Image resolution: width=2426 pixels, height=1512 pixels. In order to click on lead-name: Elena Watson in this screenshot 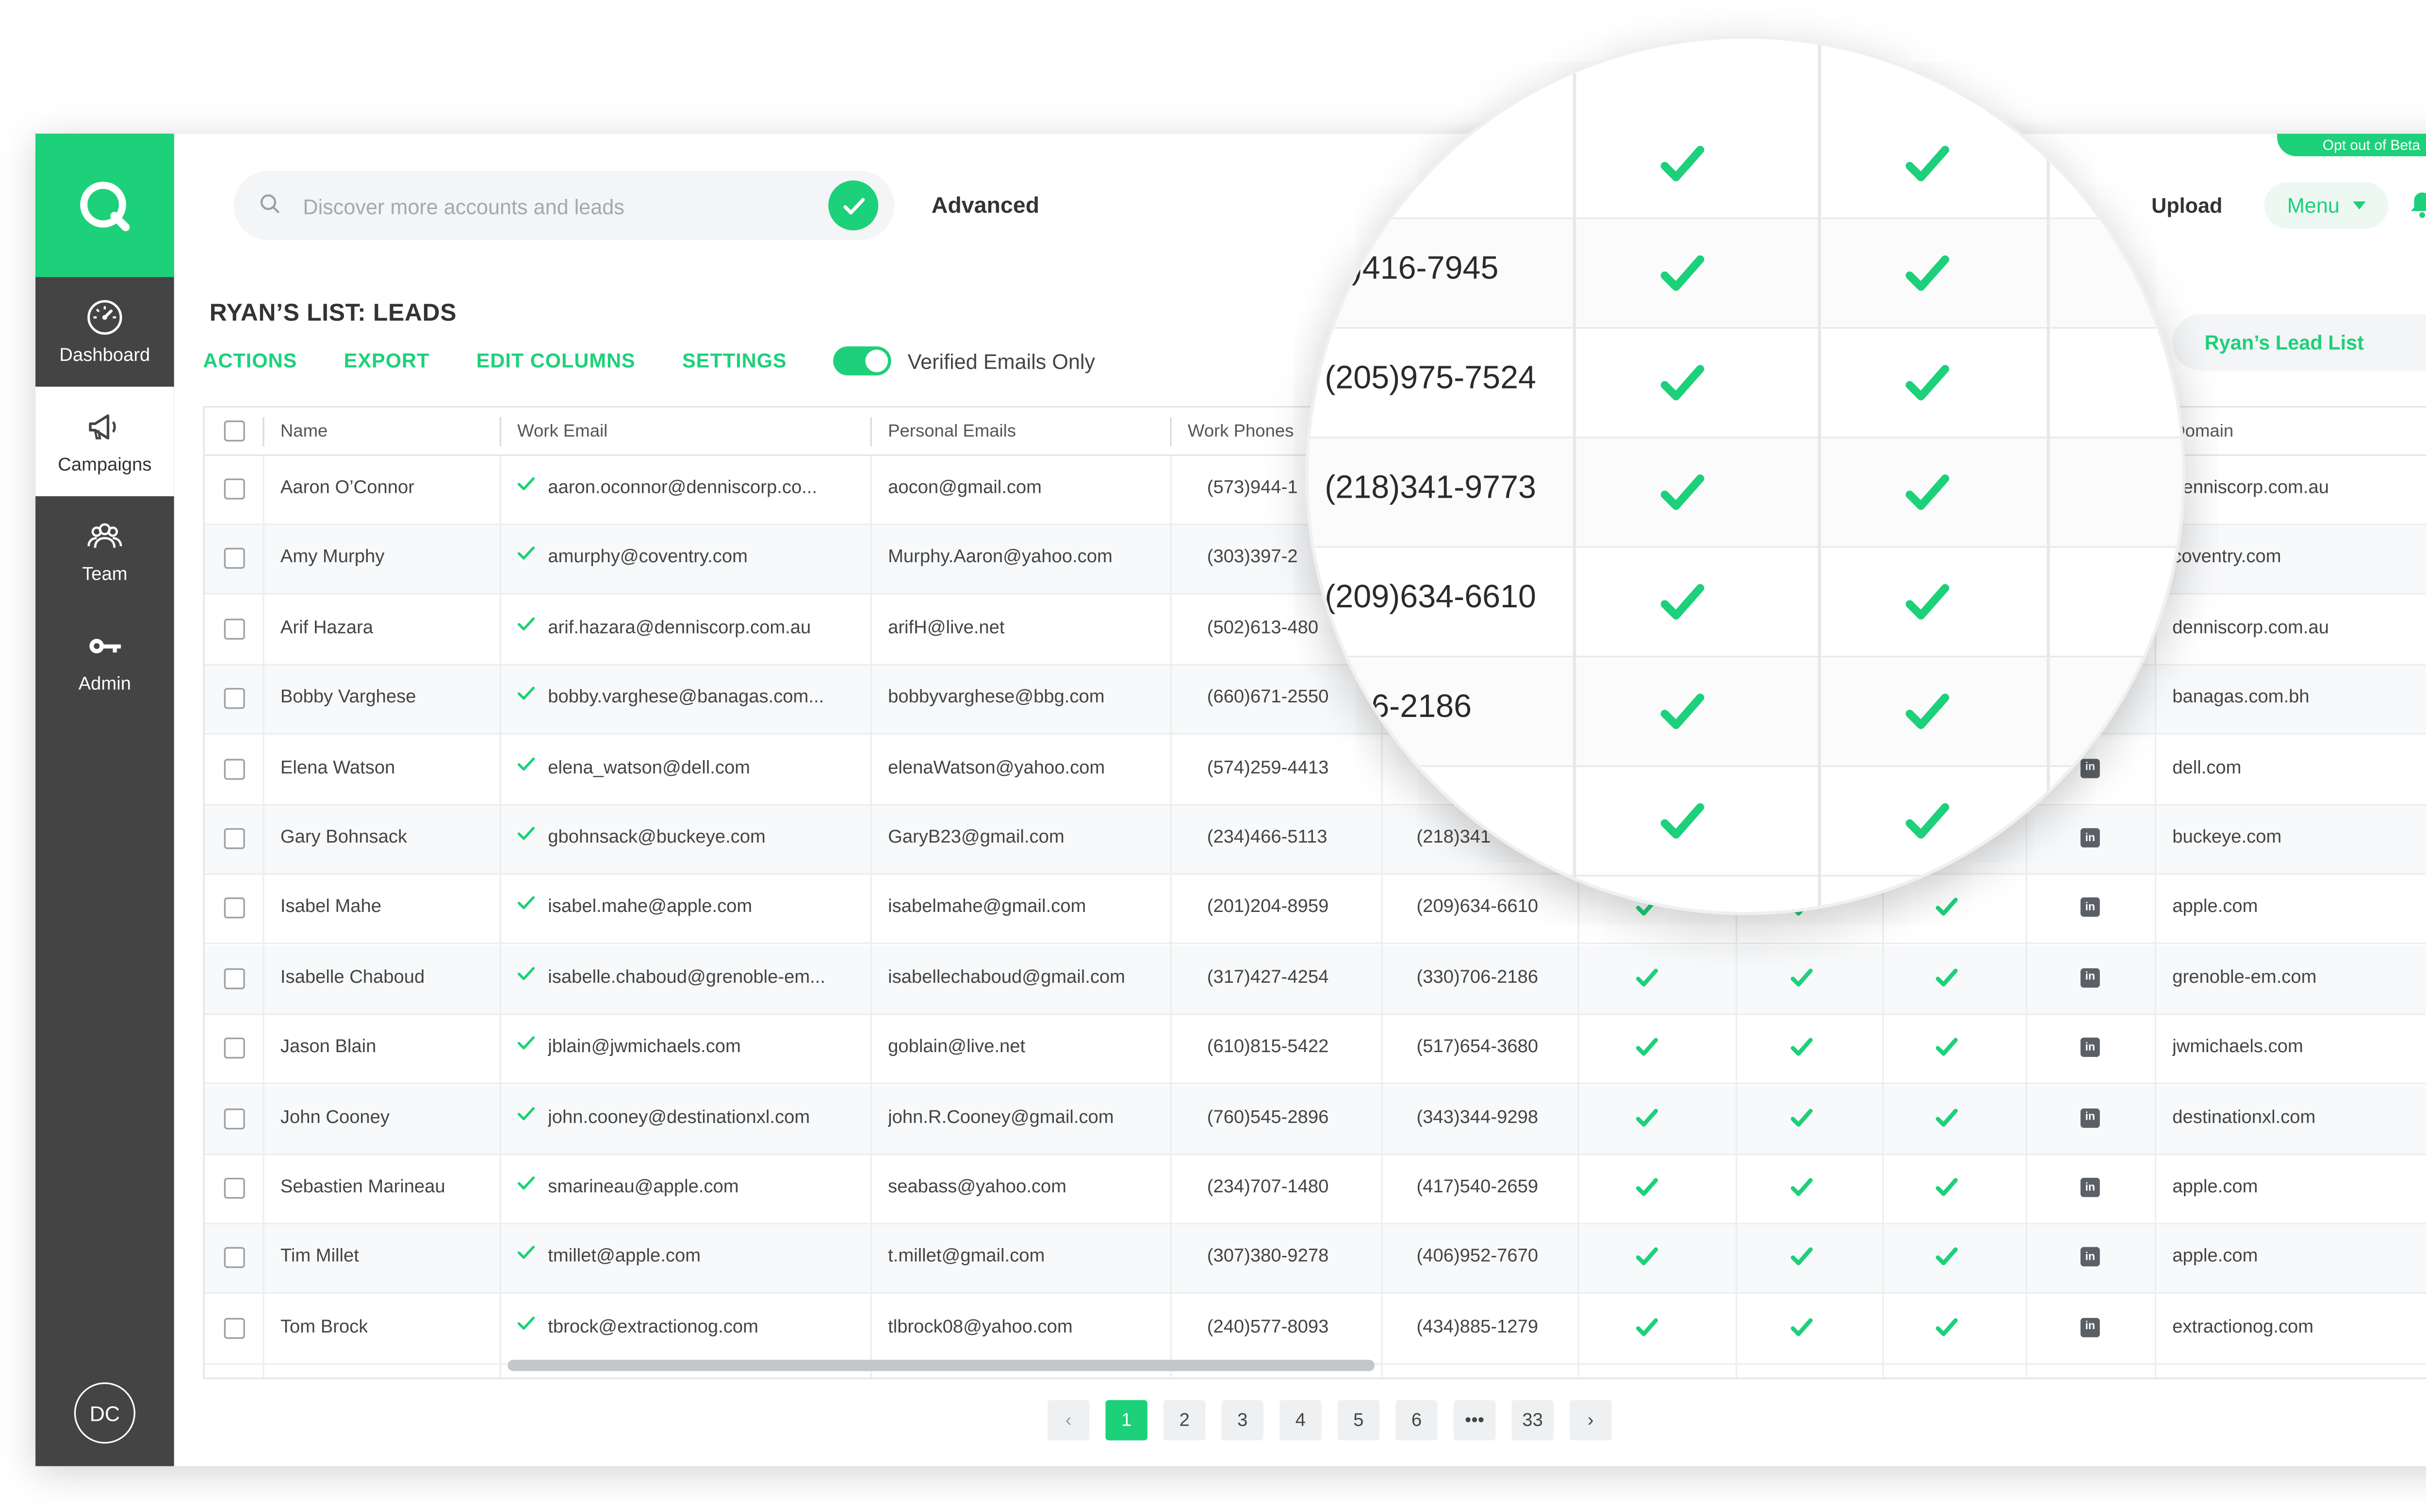, I will do `click(337, 768)`.